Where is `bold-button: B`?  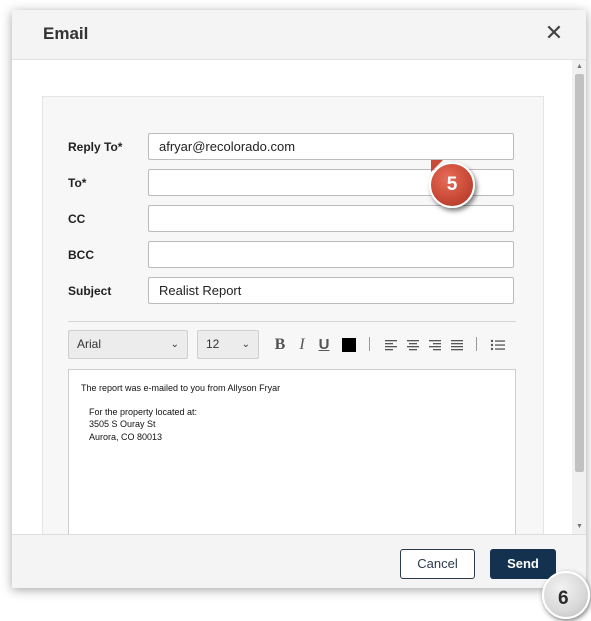 bold-button: B is located at coordinates (280, 345).